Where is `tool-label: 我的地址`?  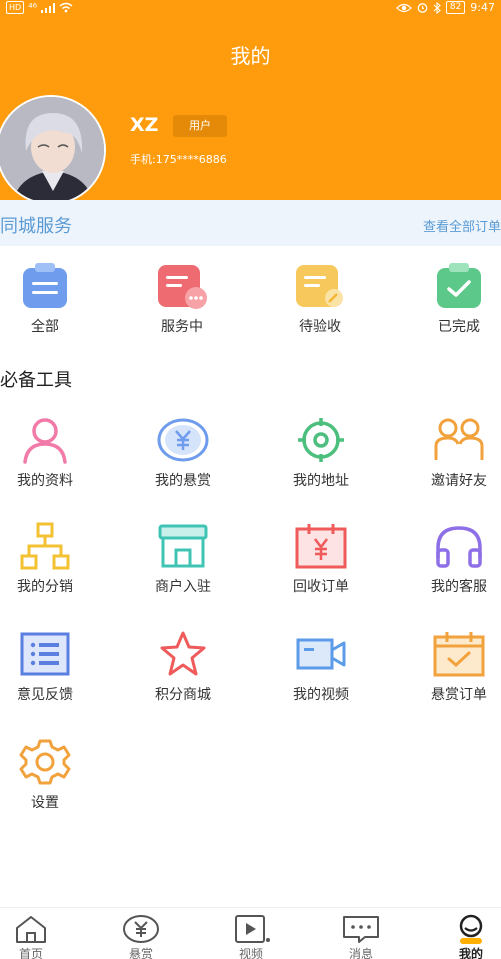 tool-label: 我的地址 is located at coordinates (321, 481).